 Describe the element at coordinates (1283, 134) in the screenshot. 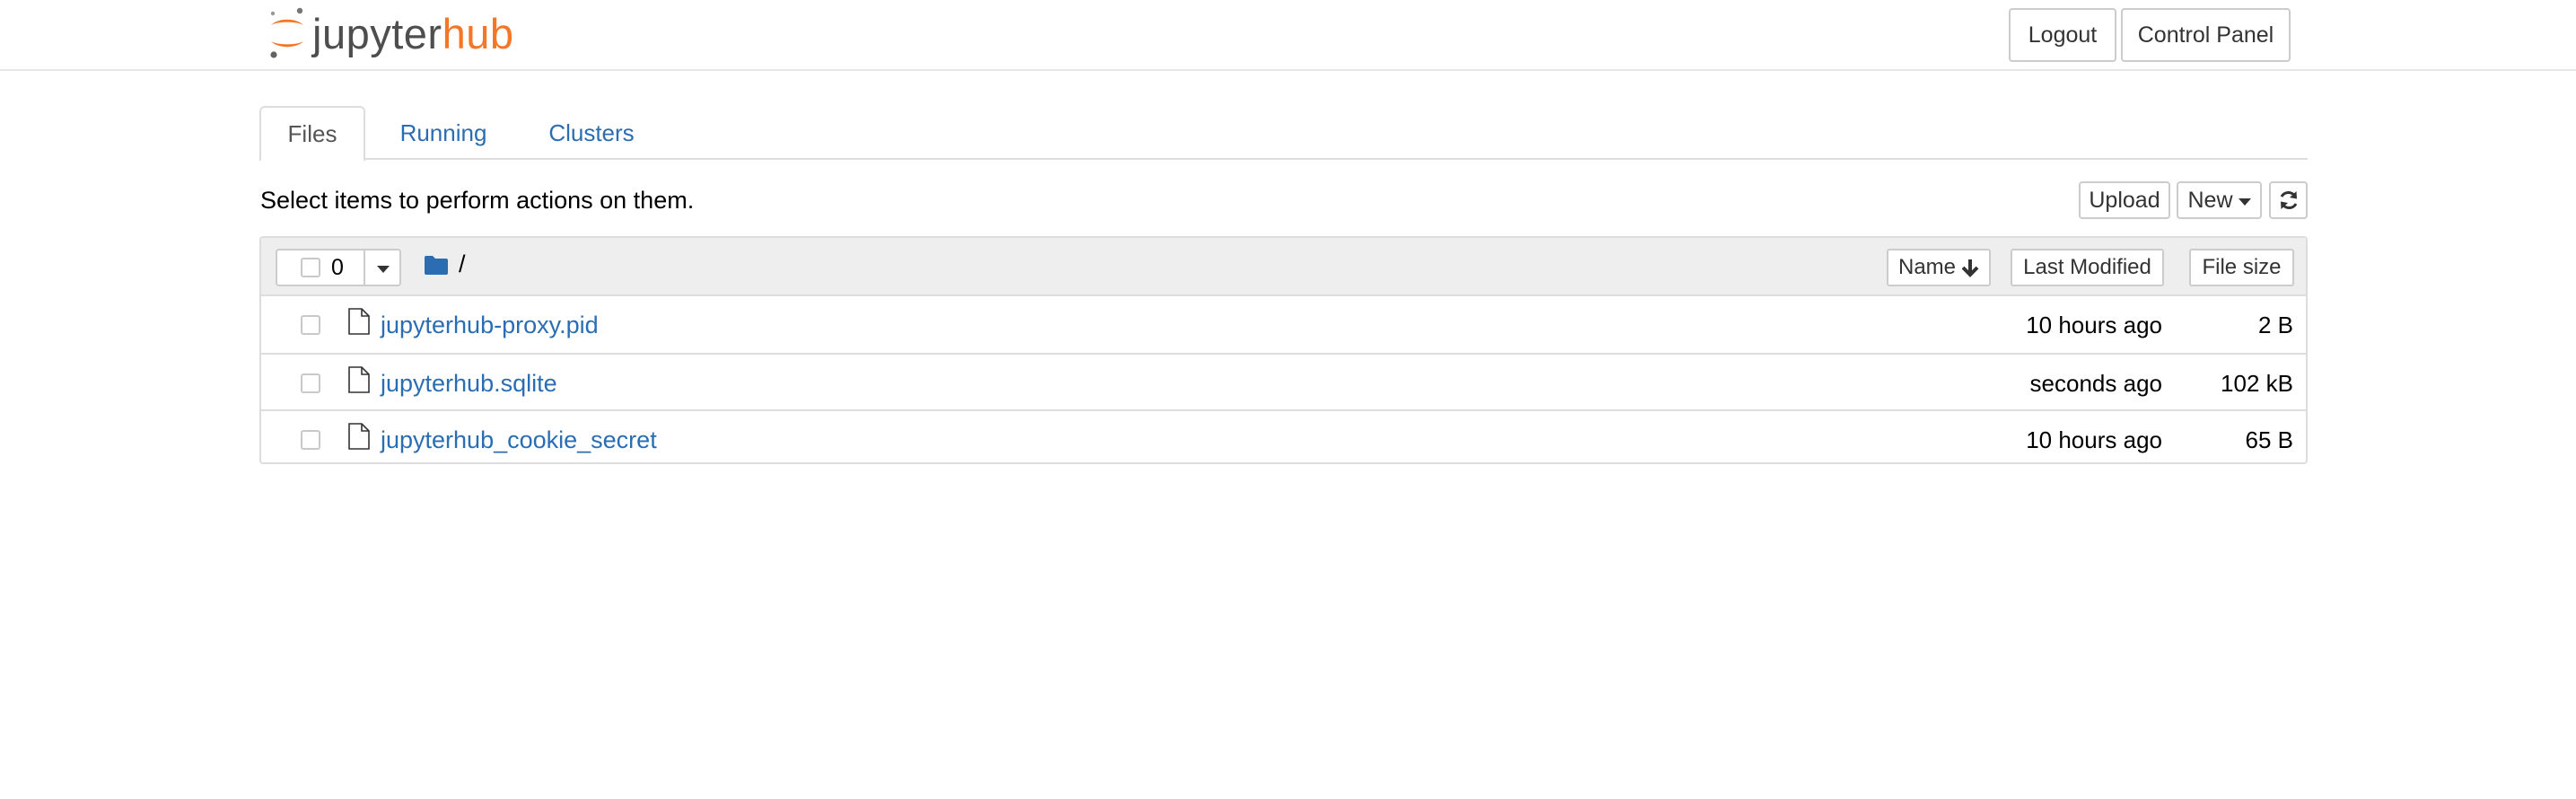

I see `tab-bar: Files Running Clusters` at that location.